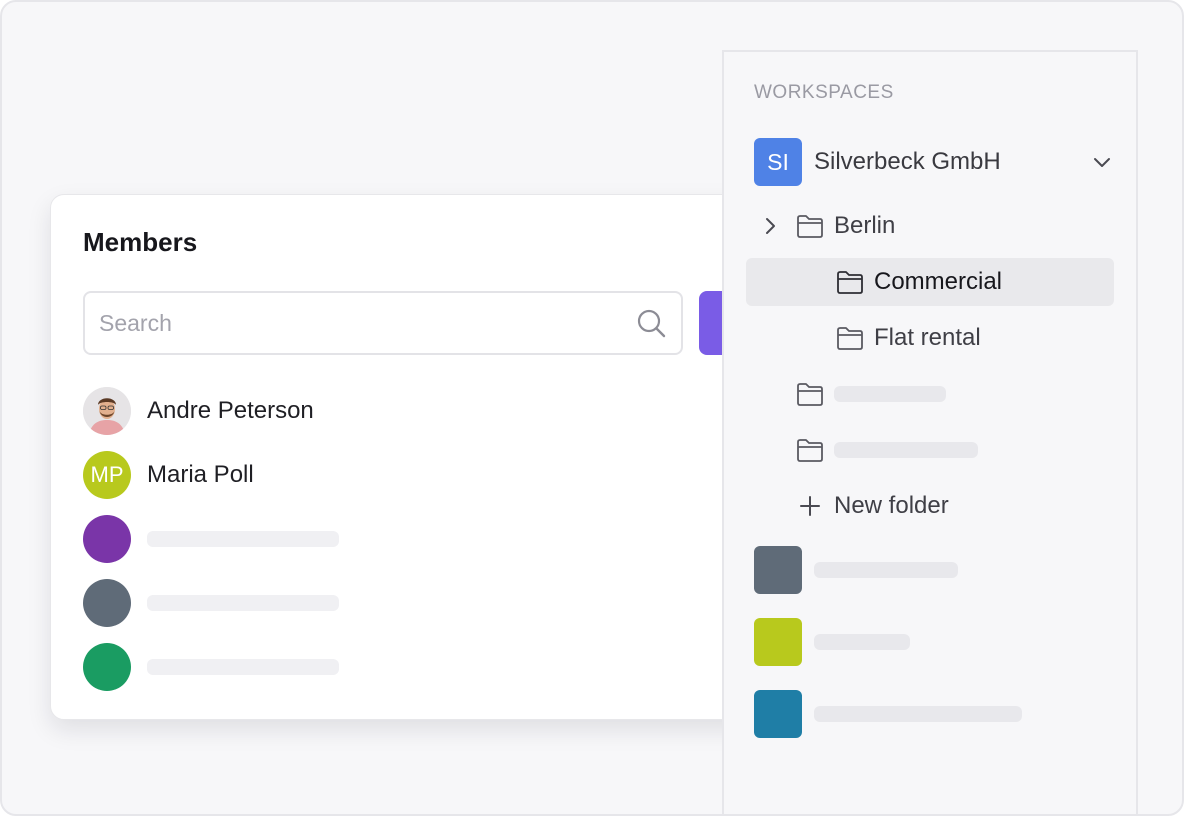  What do you see at coordinates (200, 474) in the screenshot?
I see `member-name: Maria Poll` at bounding box center [200, 474].